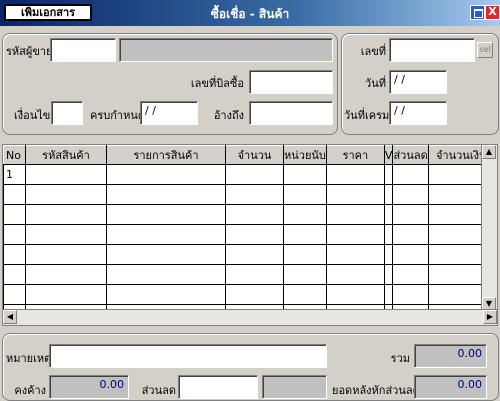  I want to click on invoice-no-input, so click(291, 82).